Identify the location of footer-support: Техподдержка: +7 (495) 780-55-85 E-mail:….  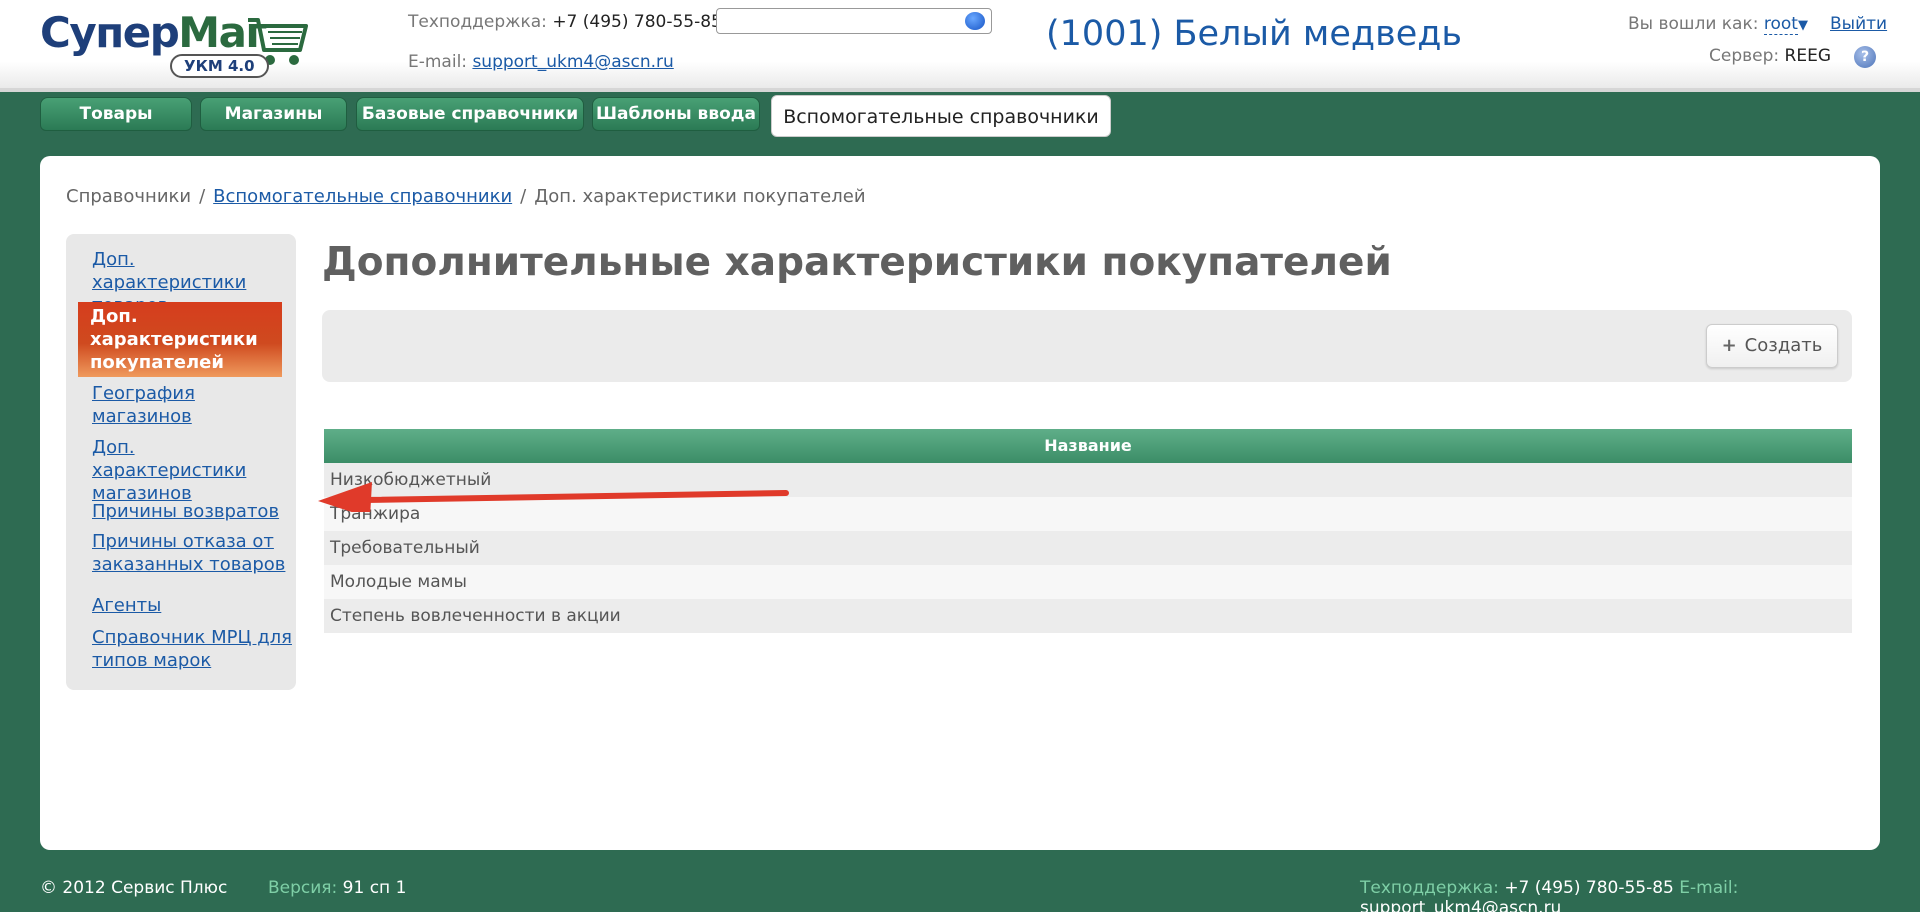
(1640, 895).